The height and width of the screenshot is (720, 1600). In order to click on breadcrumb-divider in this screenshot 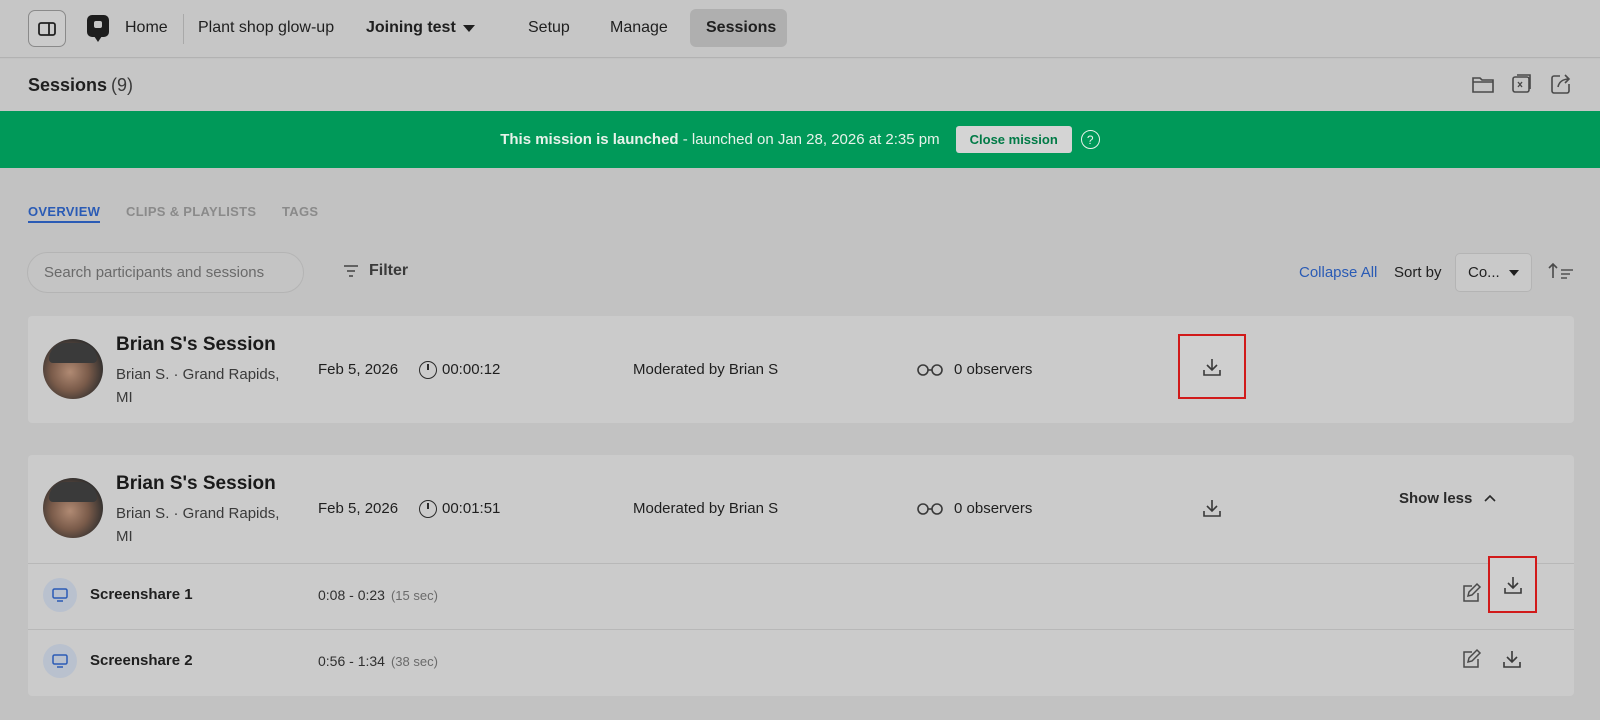, I will do `click(183, 29)`.